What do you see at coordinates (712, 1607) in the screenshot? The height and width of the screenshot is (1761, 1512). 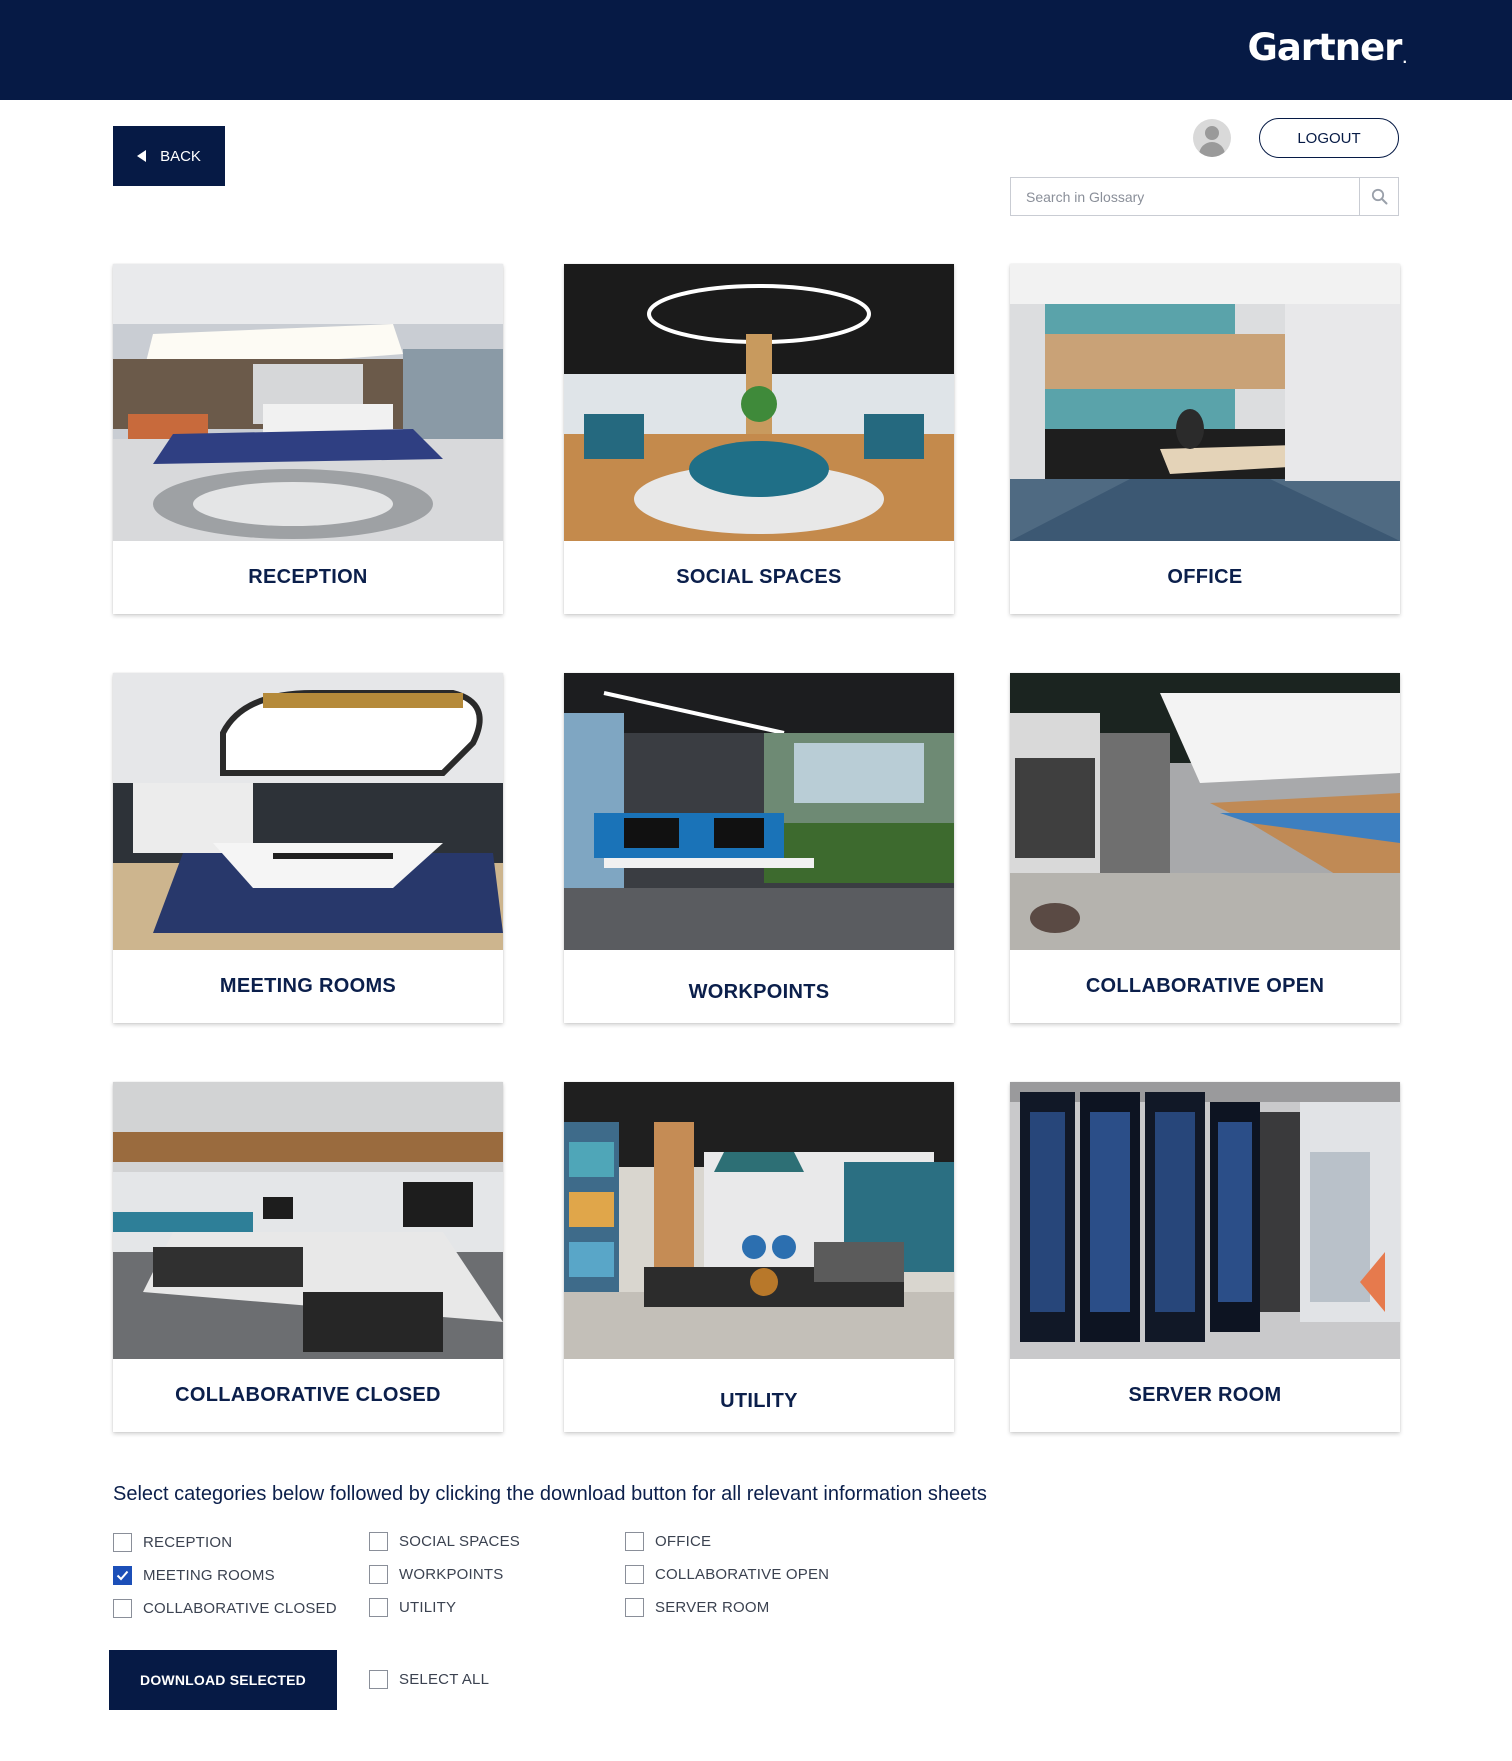 I see `checkbox-label: SERVER ROOM` at bounding box center [712, 1607].